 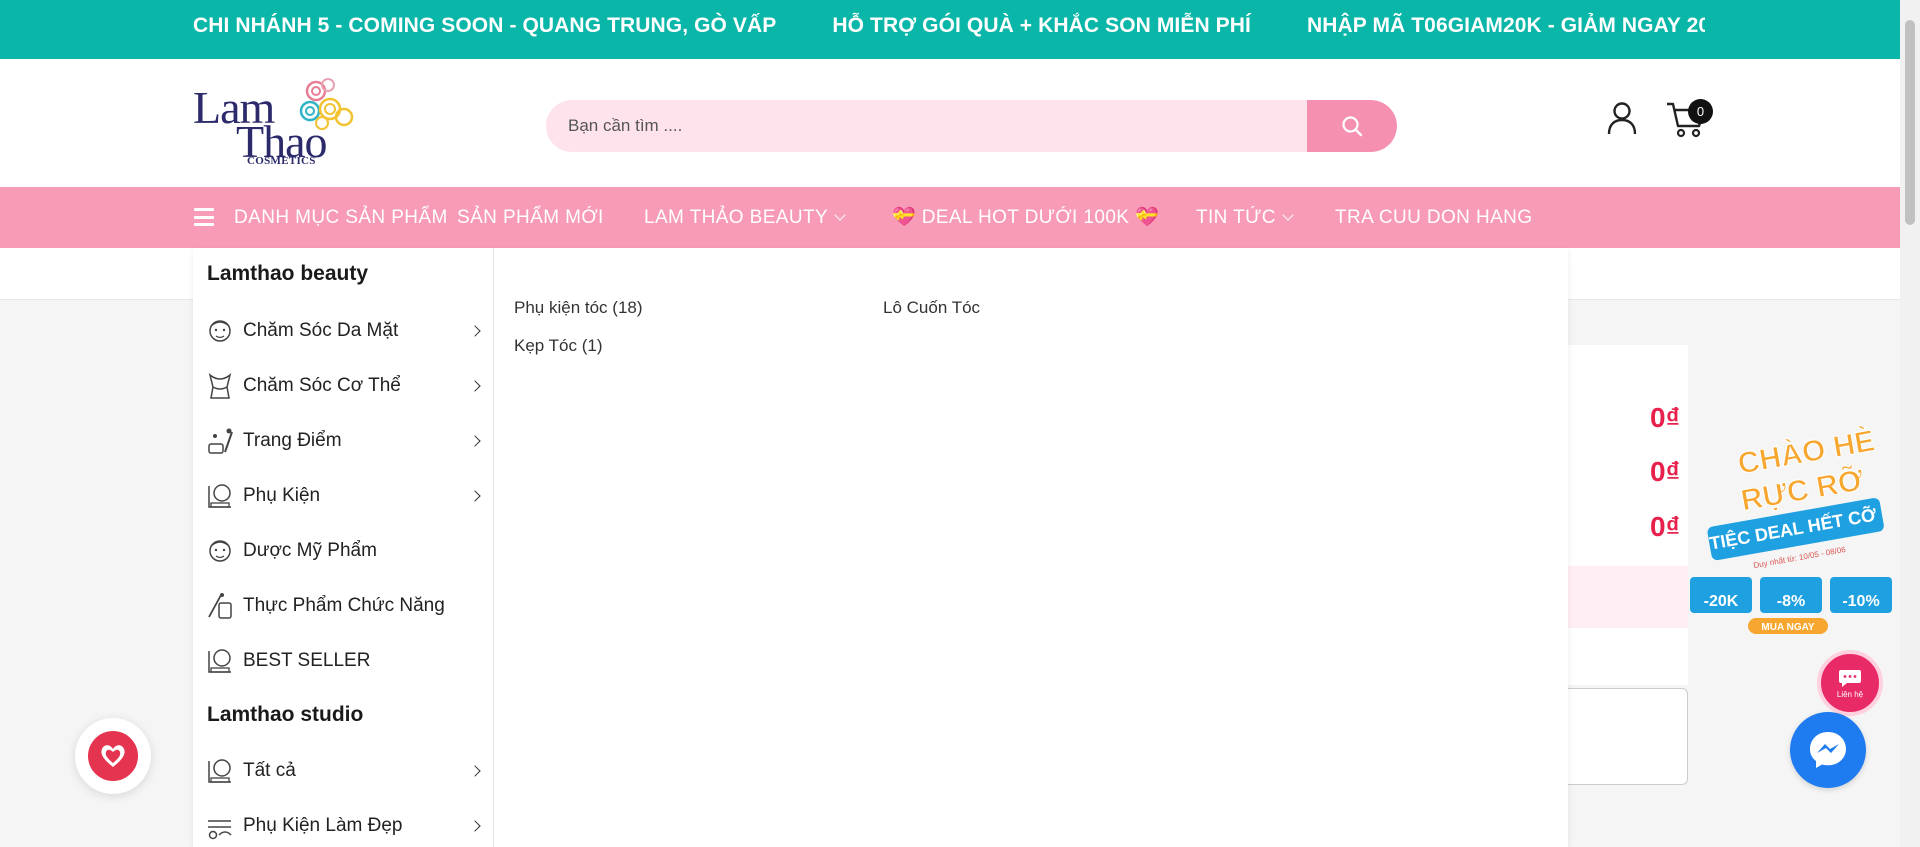 I want to click on body-care-icon, so click(x=220, y=385).